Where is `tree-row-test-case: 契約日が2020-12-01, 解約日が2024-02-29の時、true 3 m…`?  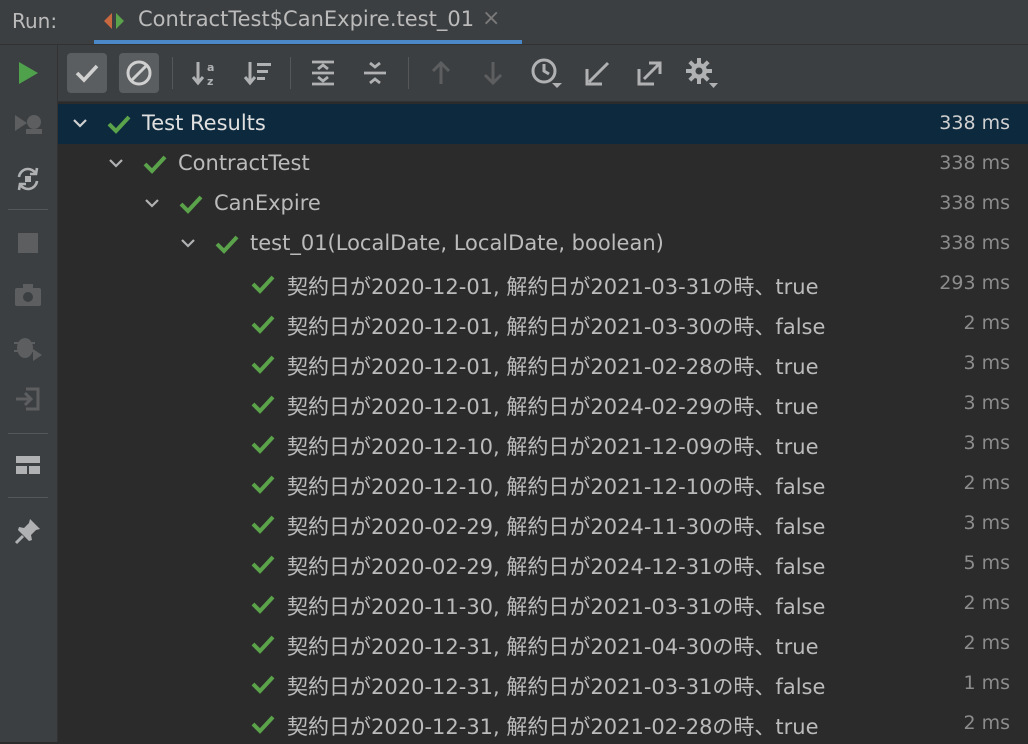
tree-row-test-case: 契約日が2020-12-01, 解約日が2024-02-29の時、true 3 m… is located at coordinates (543, 404).